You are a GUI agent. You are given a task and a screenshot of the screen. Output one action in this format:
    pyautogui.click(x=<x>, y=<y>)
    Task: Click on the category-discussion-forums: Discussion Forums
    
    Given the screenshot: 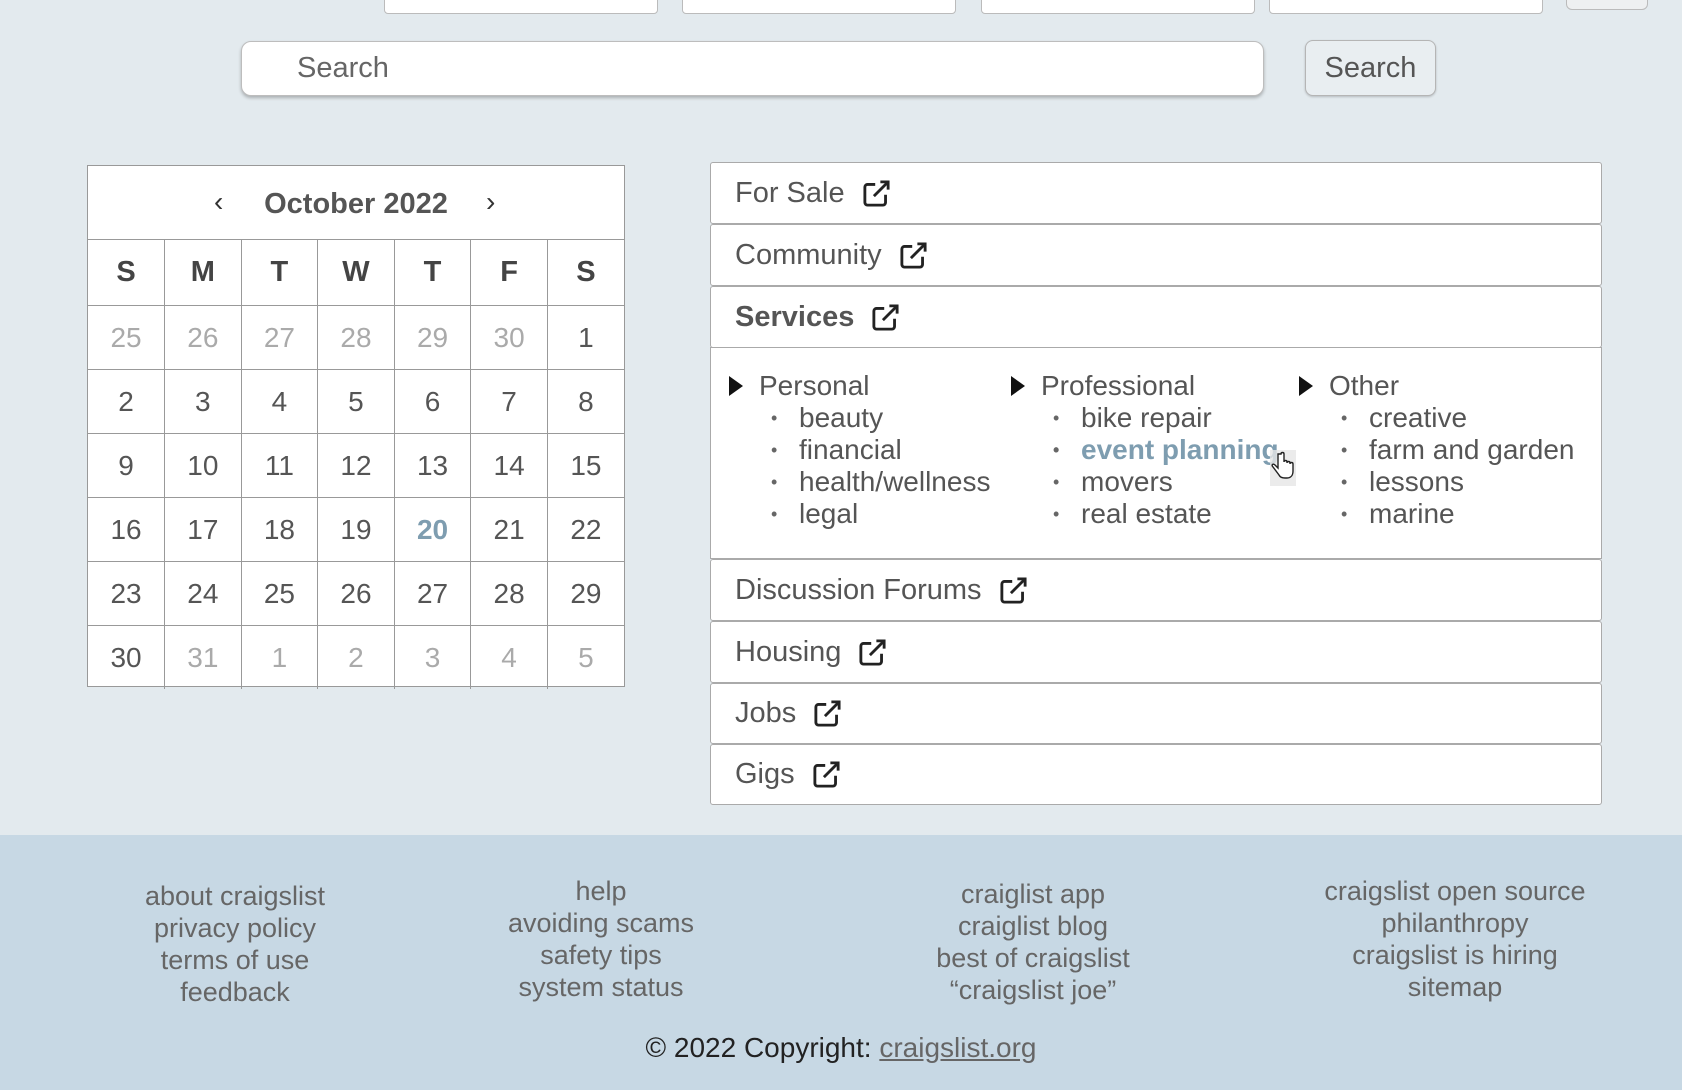 What is the action you would take?
    pyautogui.click(x=1156, y=590)
    